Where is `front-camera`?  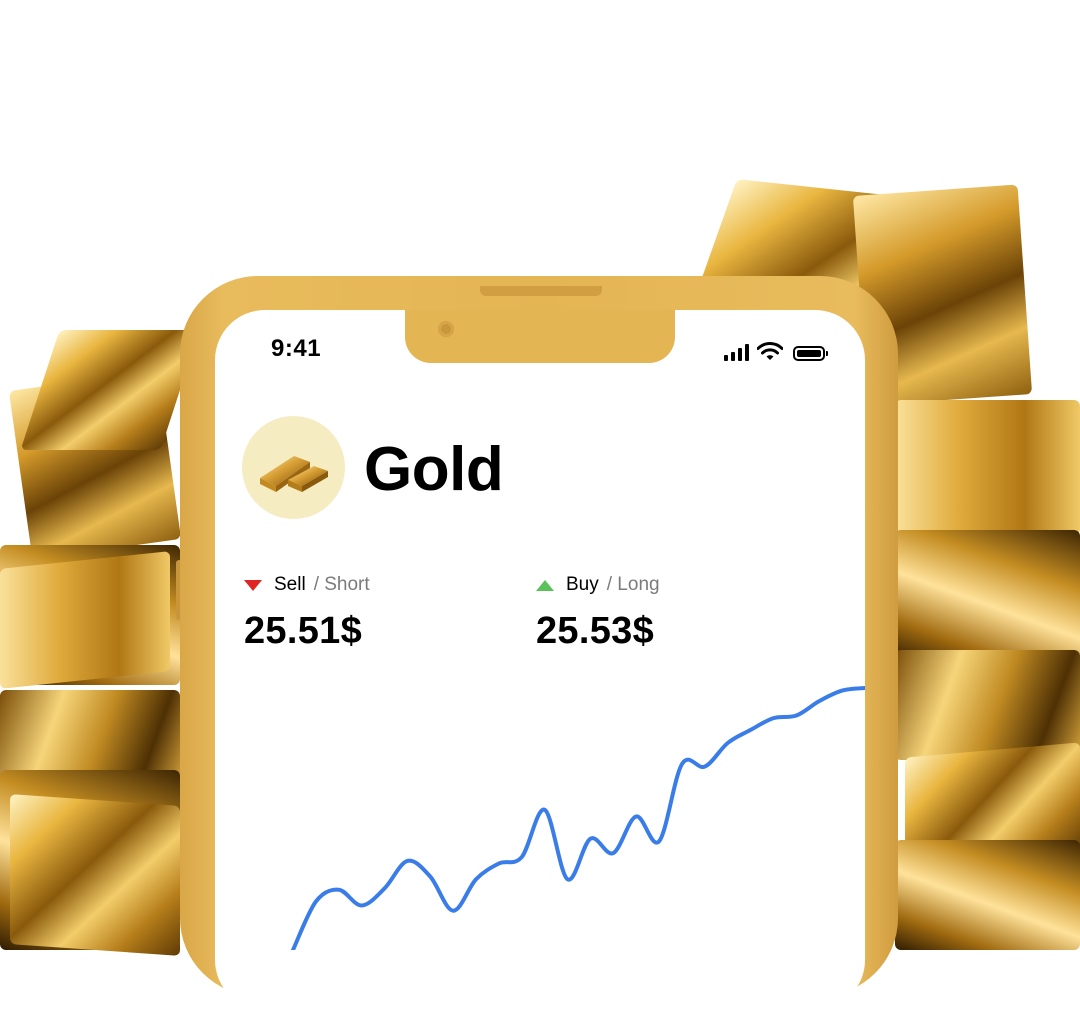
front-camera is located at coordinates (446, 329).